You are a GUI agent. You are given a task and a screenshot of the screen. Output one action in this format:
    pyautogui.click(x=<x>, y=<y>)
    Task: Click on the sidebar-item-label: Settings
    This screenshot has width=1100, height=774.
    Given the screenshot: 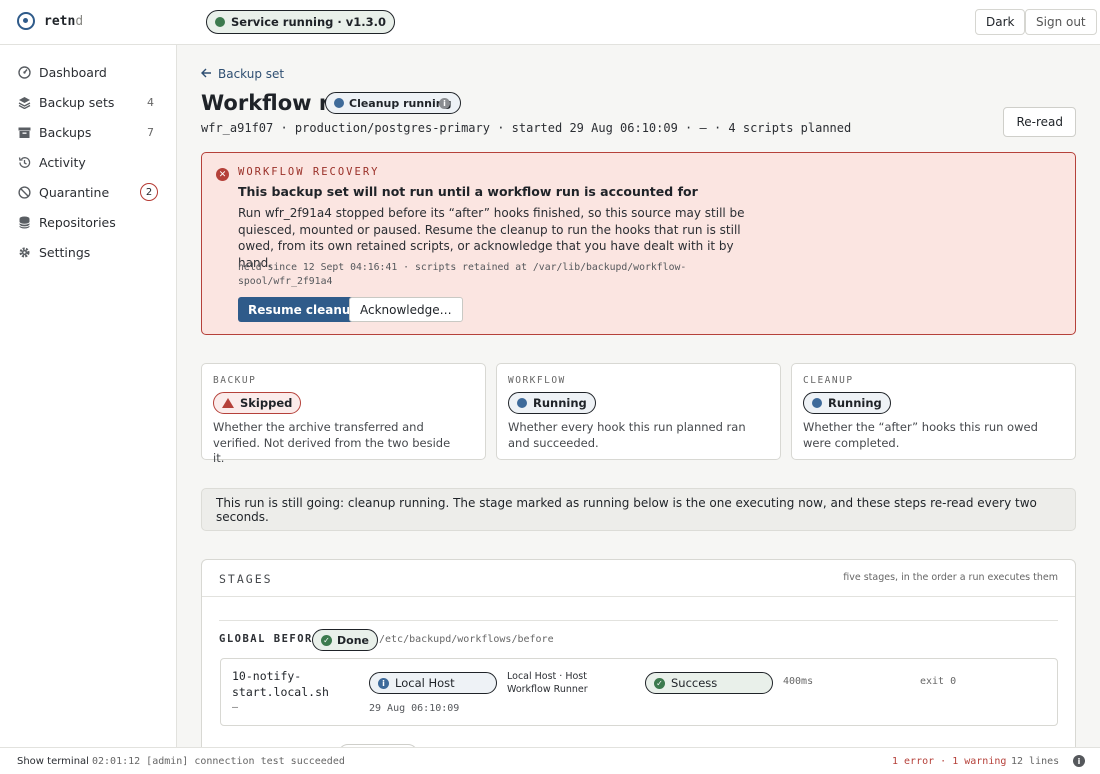 What is the action you would take?
    pyautogui.click(x=65, y=252)
    